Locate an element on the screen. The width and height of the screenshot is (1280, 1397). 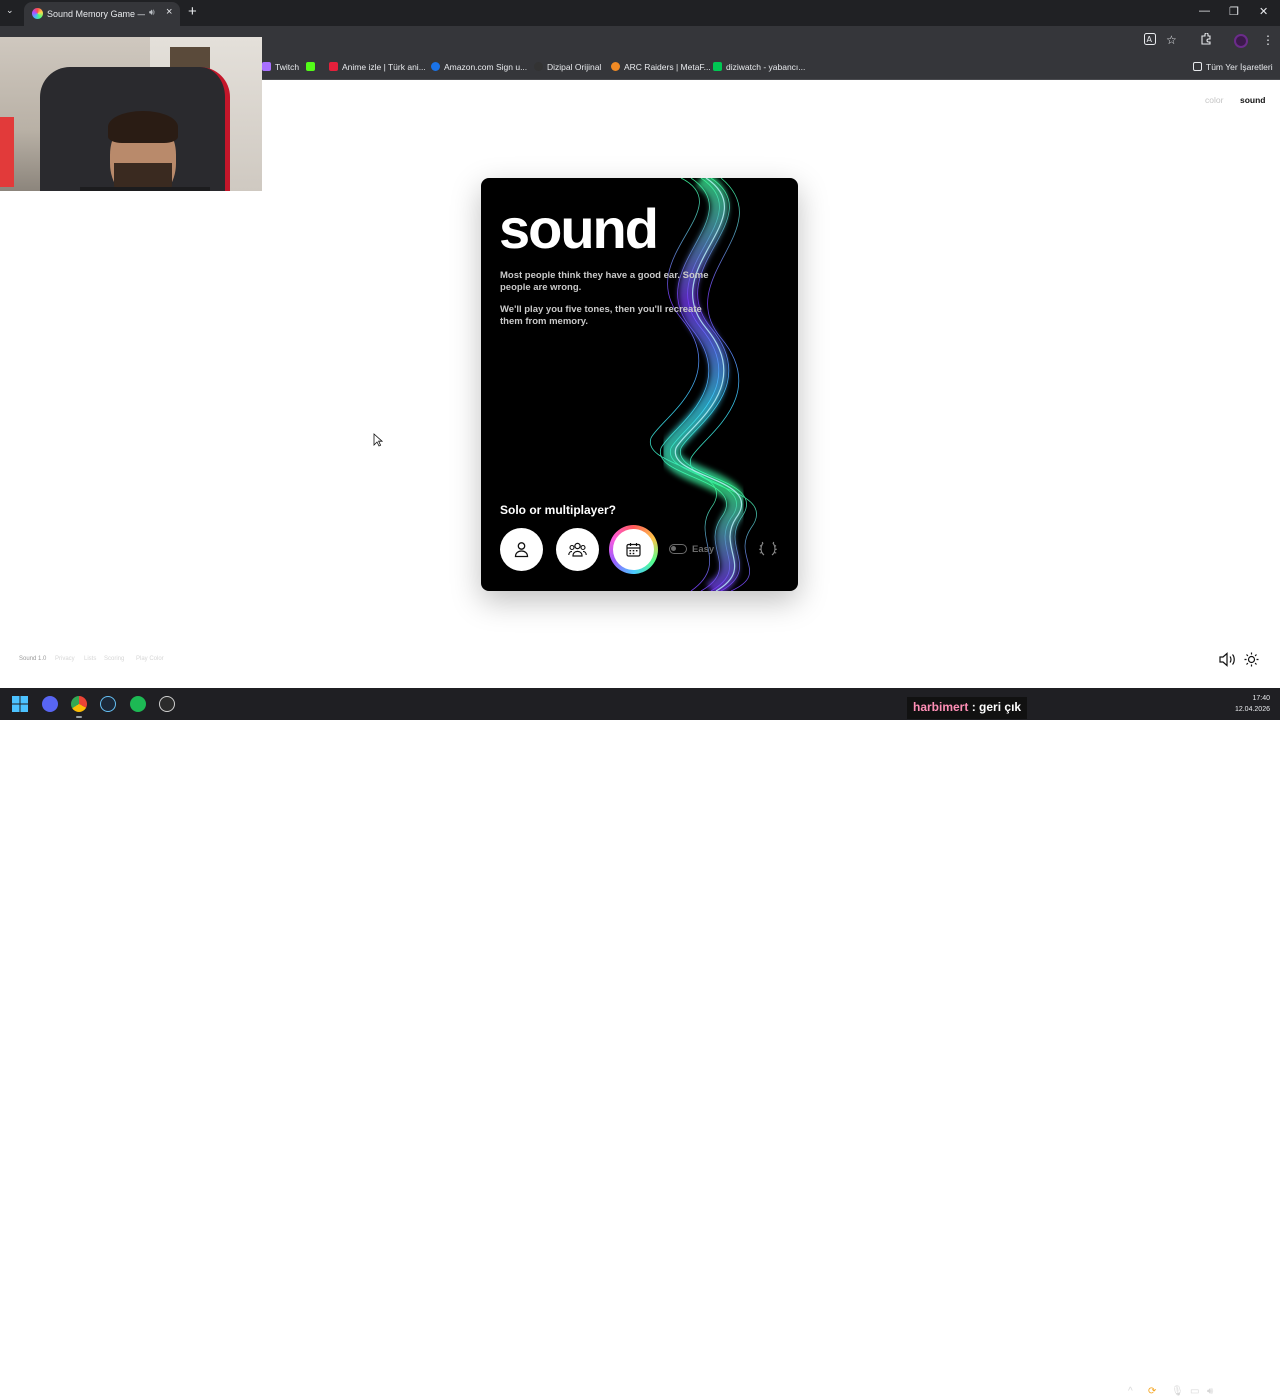
discord-icon is located at coordinates (50, 704).